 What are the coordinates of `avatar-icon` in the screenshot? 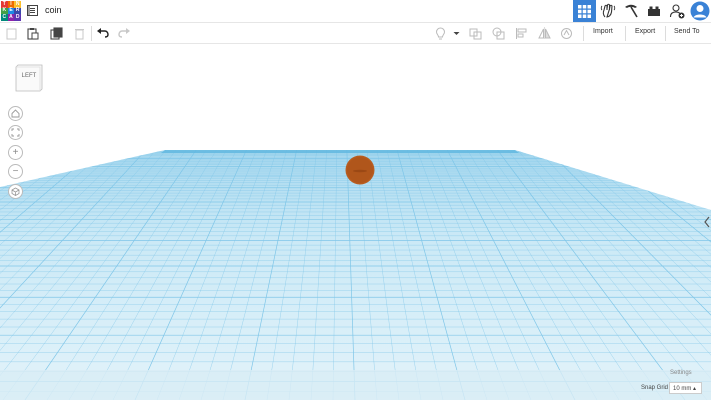 It's located at (699, 11).